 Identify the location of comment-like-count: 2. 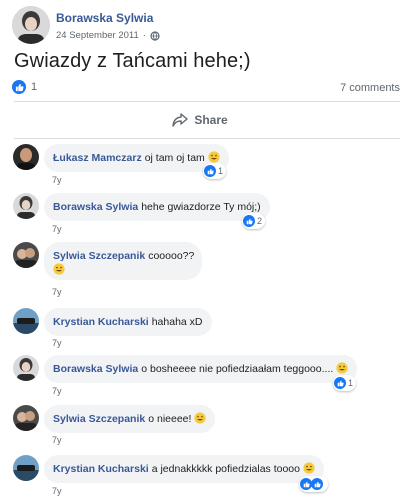
(260, 221).